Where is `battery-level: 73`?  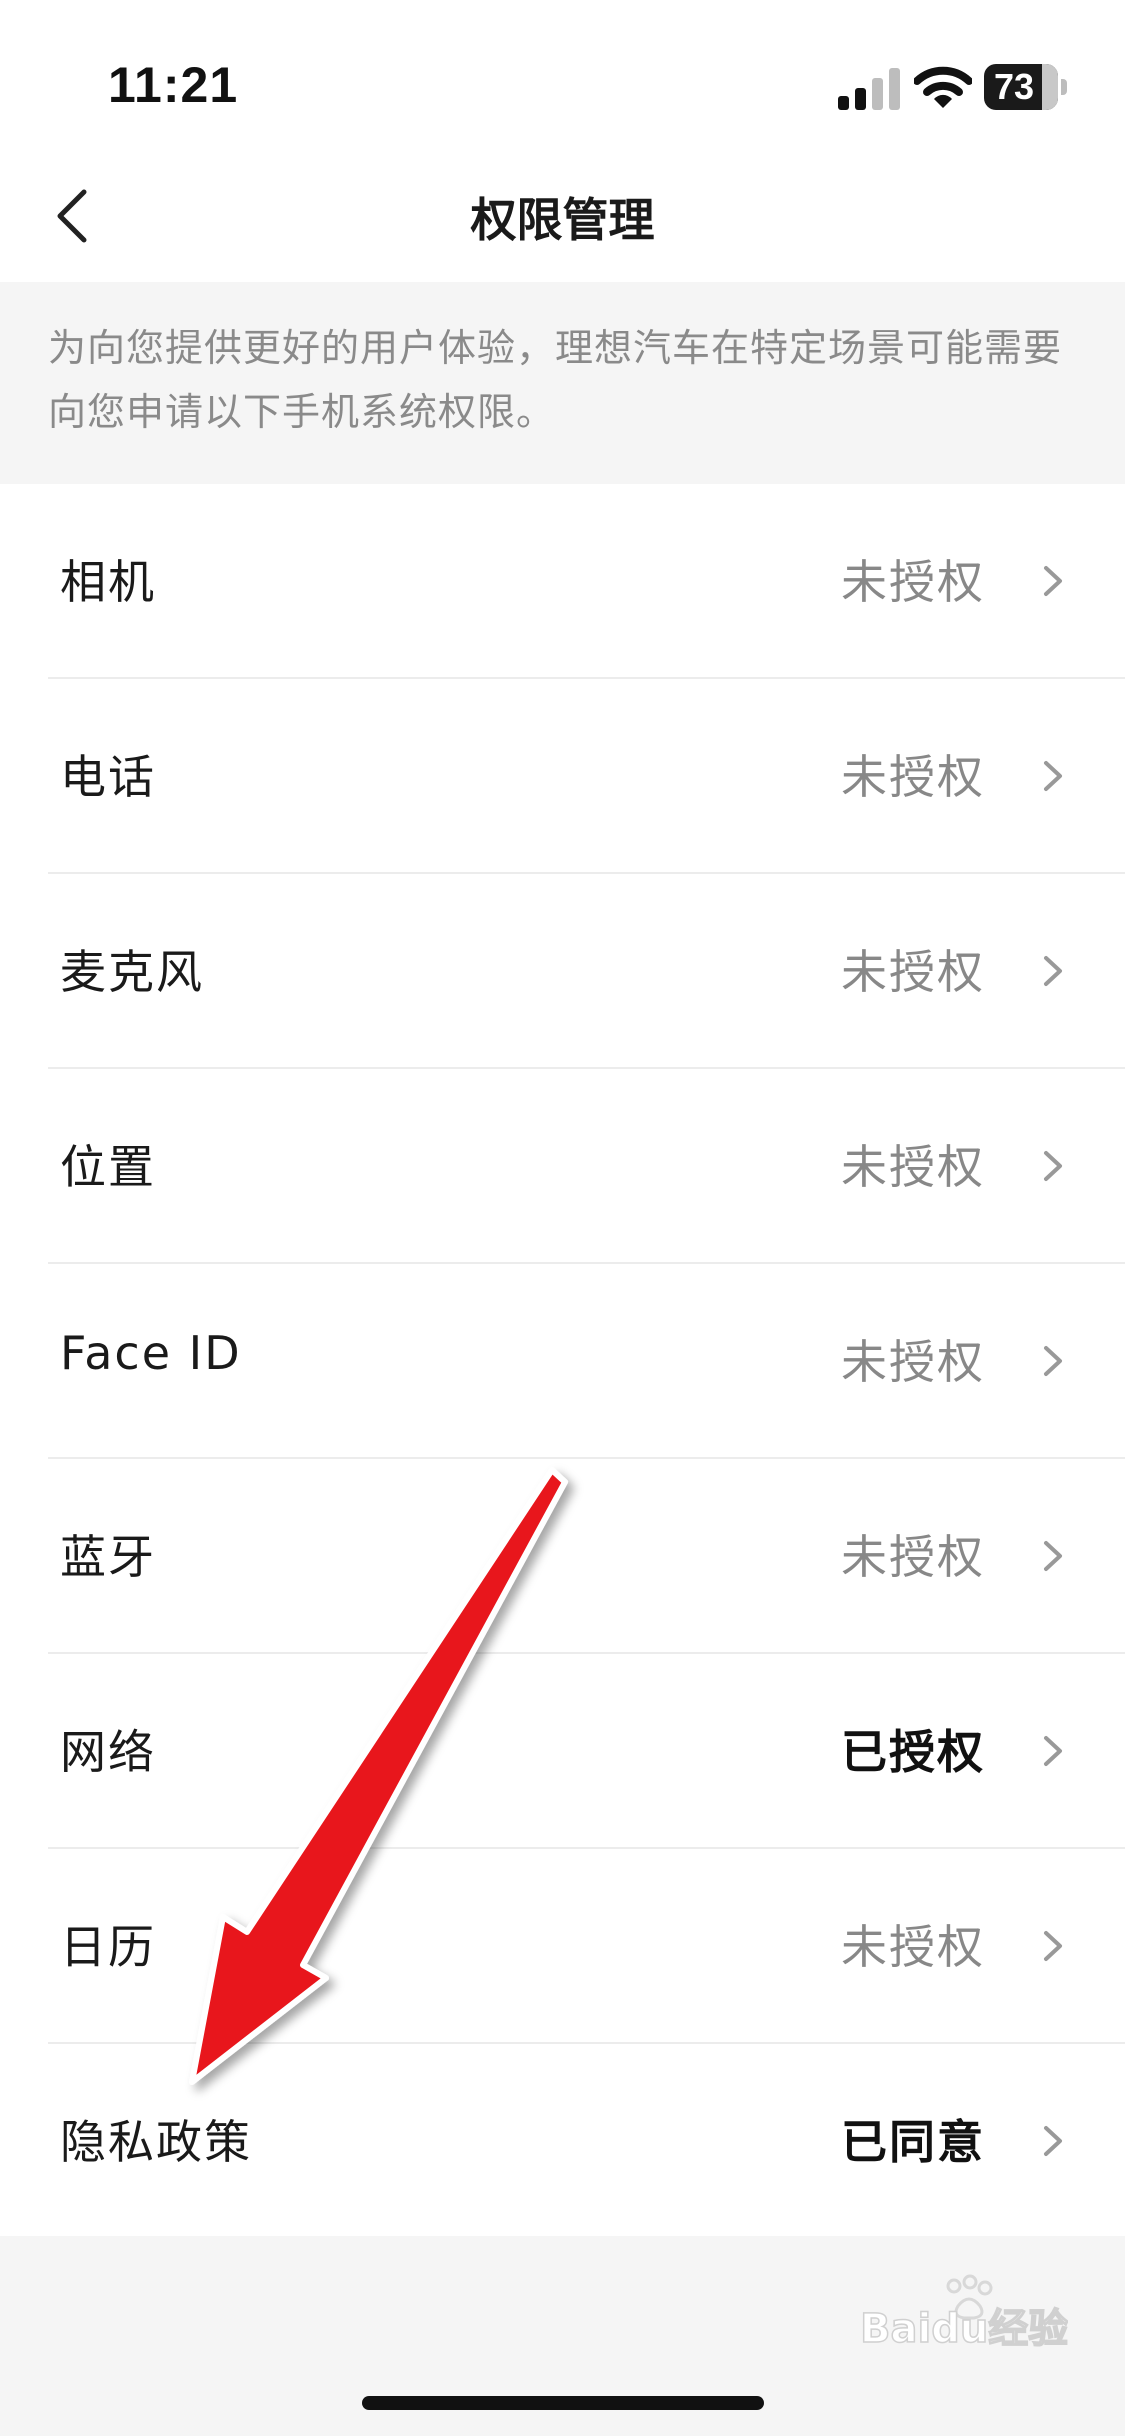 battery-level: 73 is located at coordinates (1014, 86).